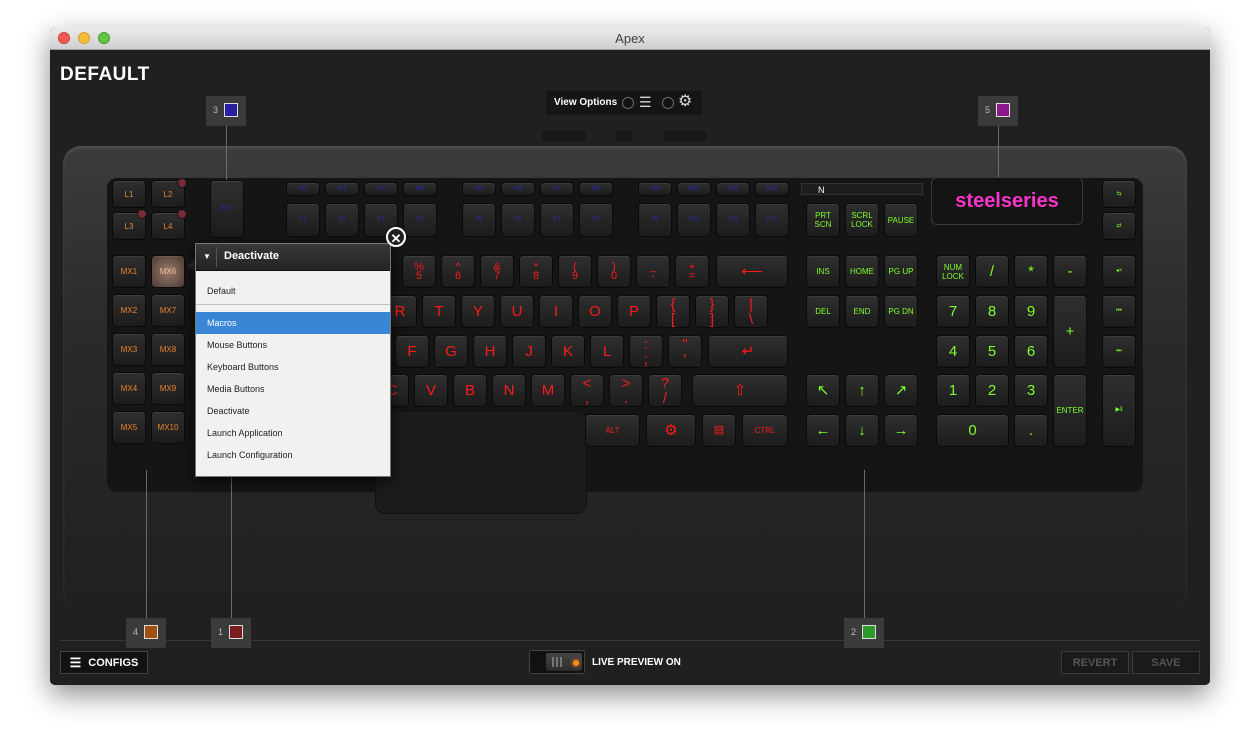  Describe the element at coordinates (748, 351) in the screenshot. I see `enter-key: ↵` at that location.